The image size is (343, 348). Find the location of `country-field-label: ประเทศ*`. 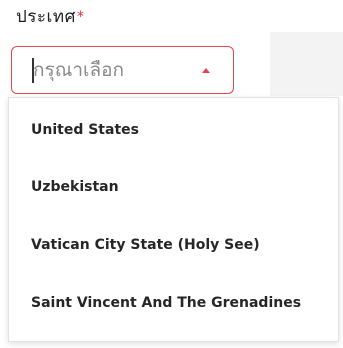

country-field-label: ประเทศ* is located at coordinates (50, 17).